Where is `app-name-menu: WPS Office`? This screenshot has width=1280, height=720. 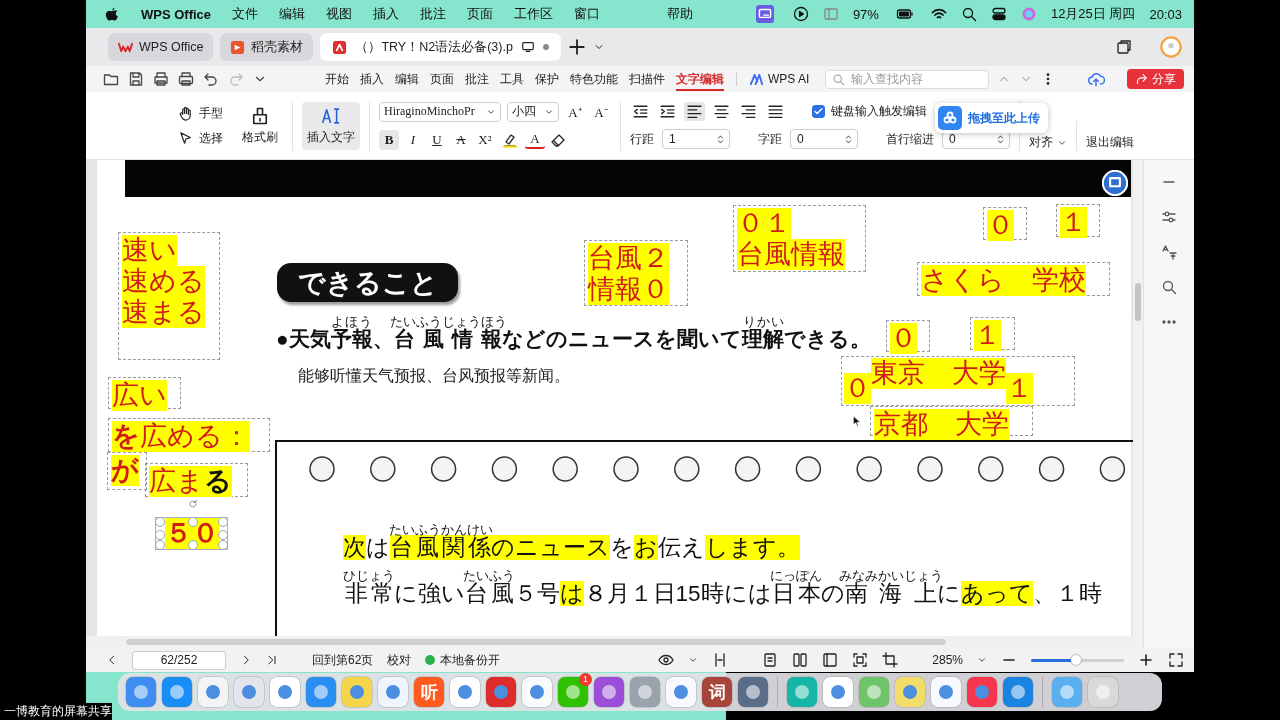 app-name-menu: WPS Office is located at coordinates (176, 14).